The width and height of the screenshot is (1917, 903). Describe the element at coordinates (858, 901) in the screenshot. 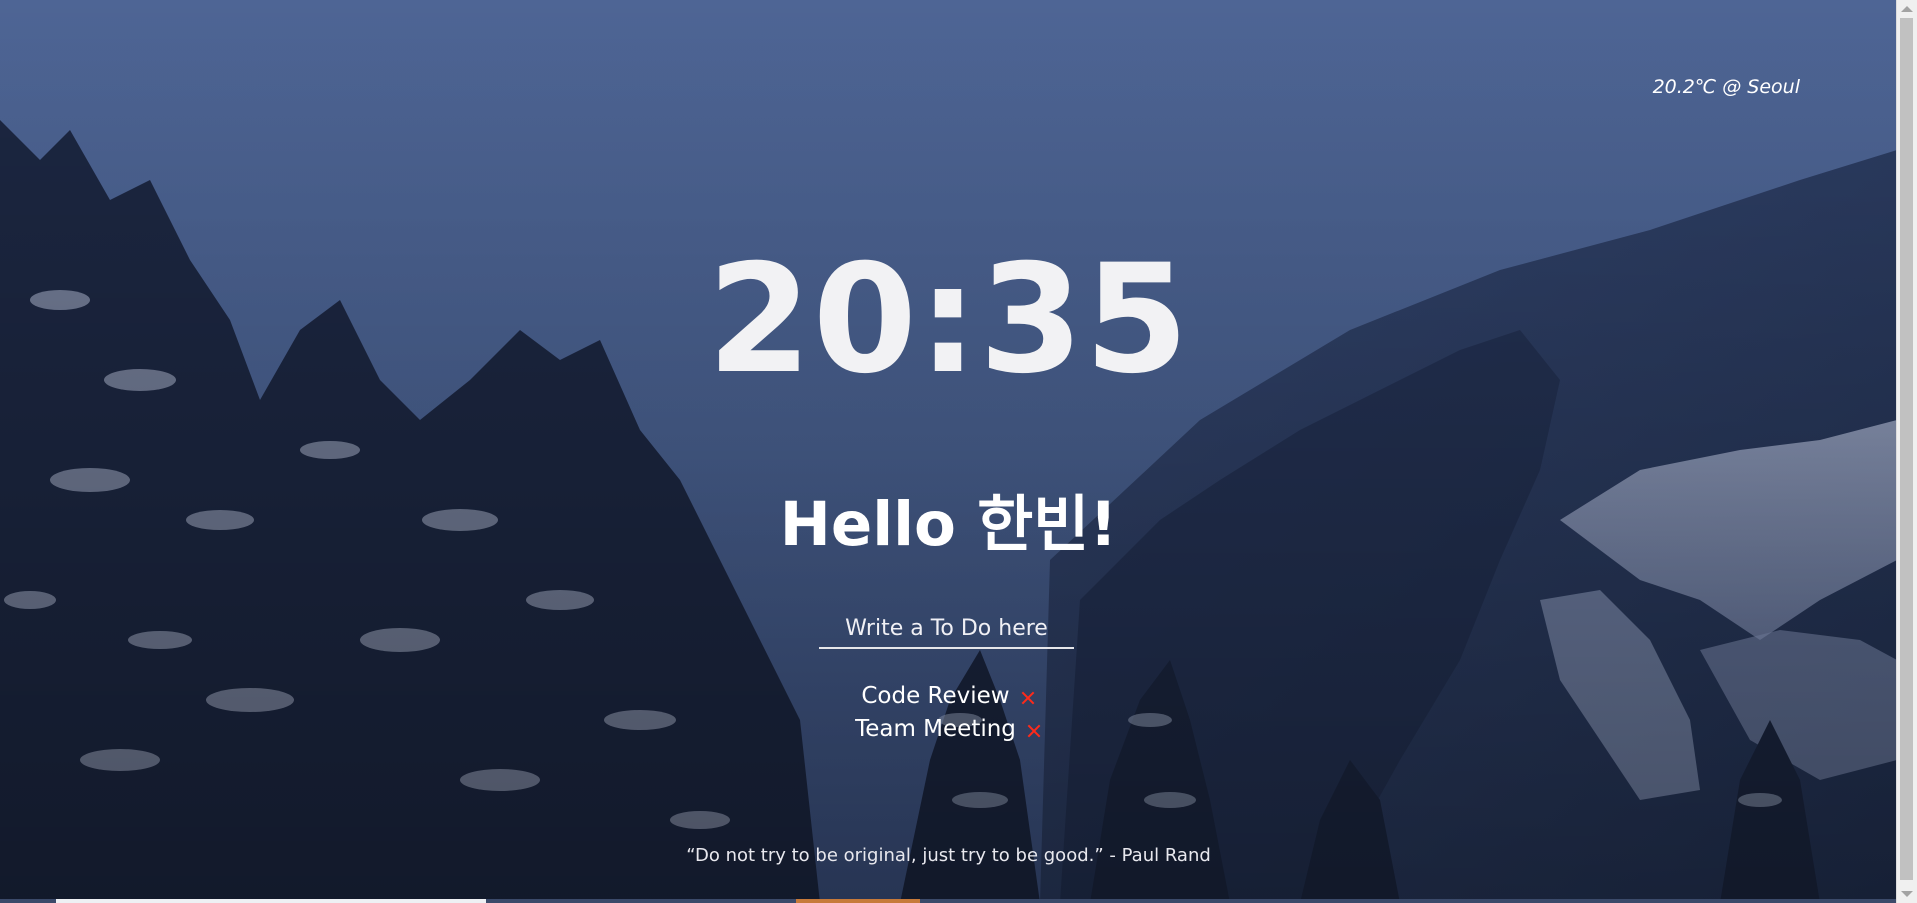

I see `taskbar-item-active` at that location.